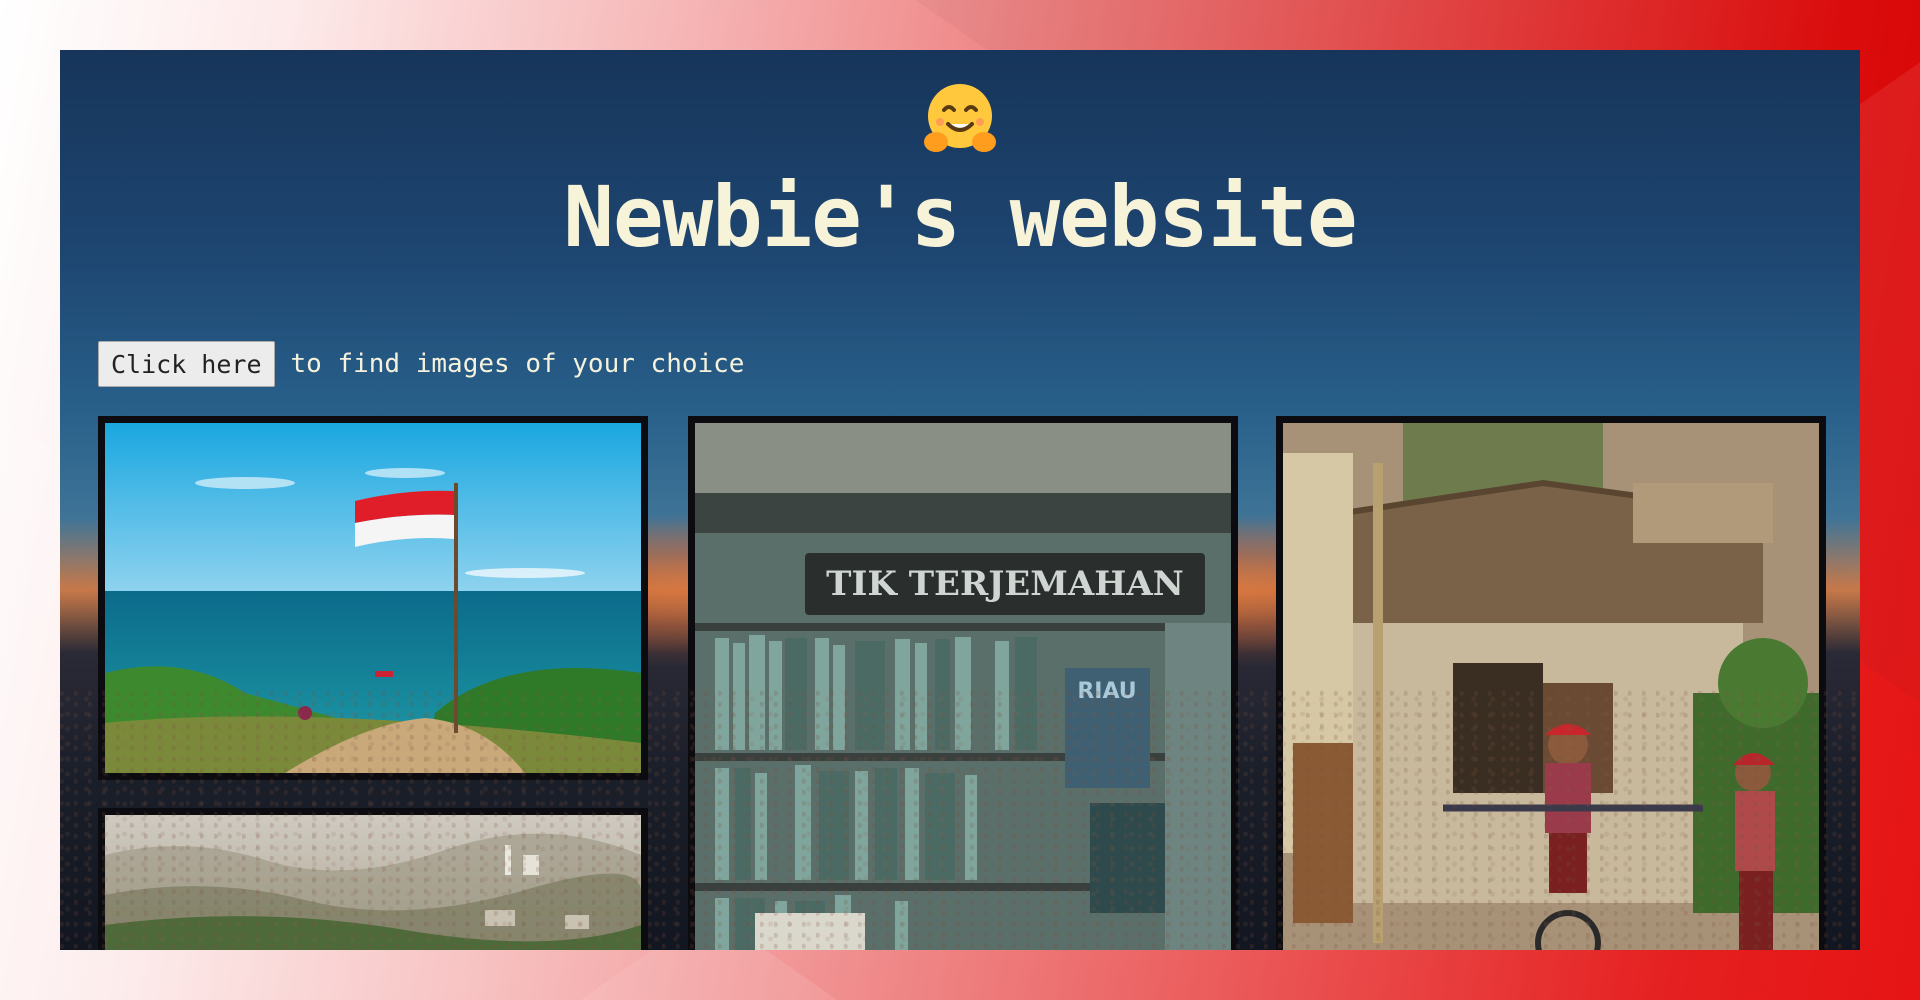 The width and height of the screenshot is (1920, 1000). Describe the element at coordinates (373, 882) in the screenshot. I see `city-photo` at that location.